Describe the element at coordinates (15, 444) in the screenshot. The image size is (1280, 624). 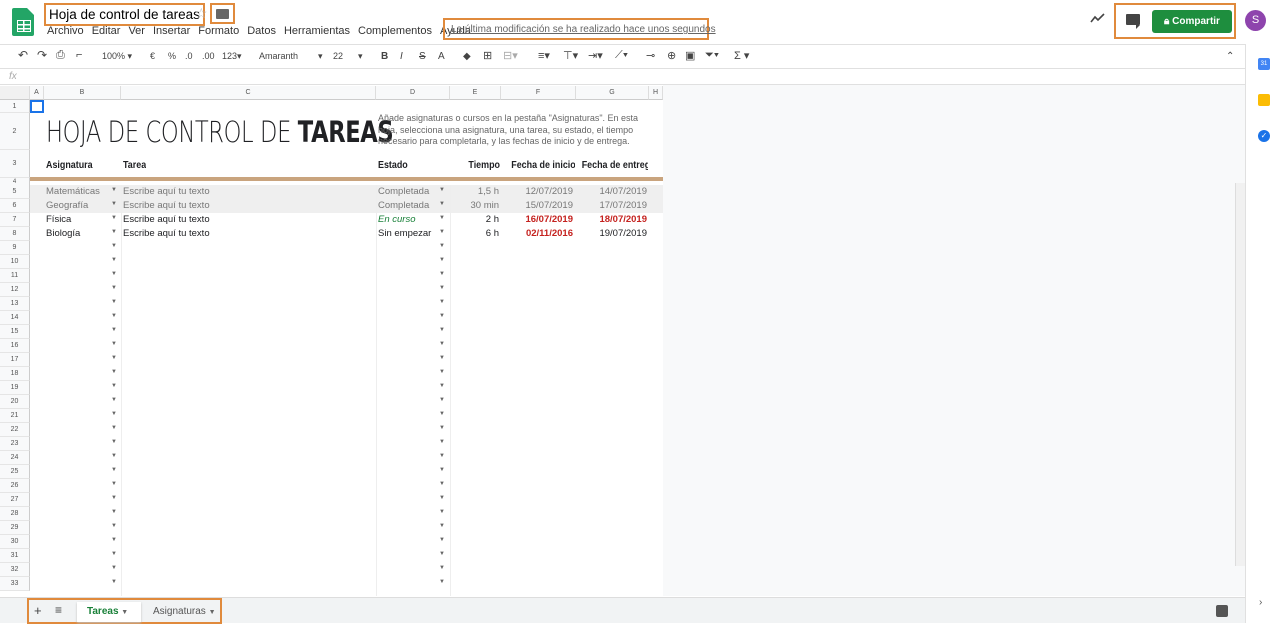
I see `row-header: 23` at that location.